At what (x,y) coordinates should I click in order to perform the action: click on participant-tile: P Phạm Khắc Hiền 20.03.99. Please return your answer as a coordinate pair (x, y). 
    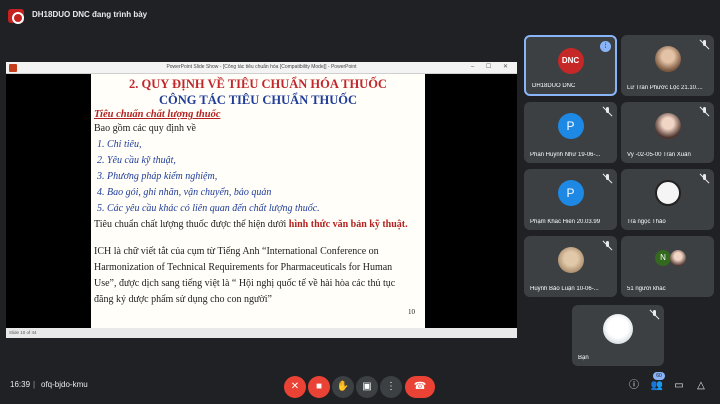
    Looking at the image, I should click on (570, 199).